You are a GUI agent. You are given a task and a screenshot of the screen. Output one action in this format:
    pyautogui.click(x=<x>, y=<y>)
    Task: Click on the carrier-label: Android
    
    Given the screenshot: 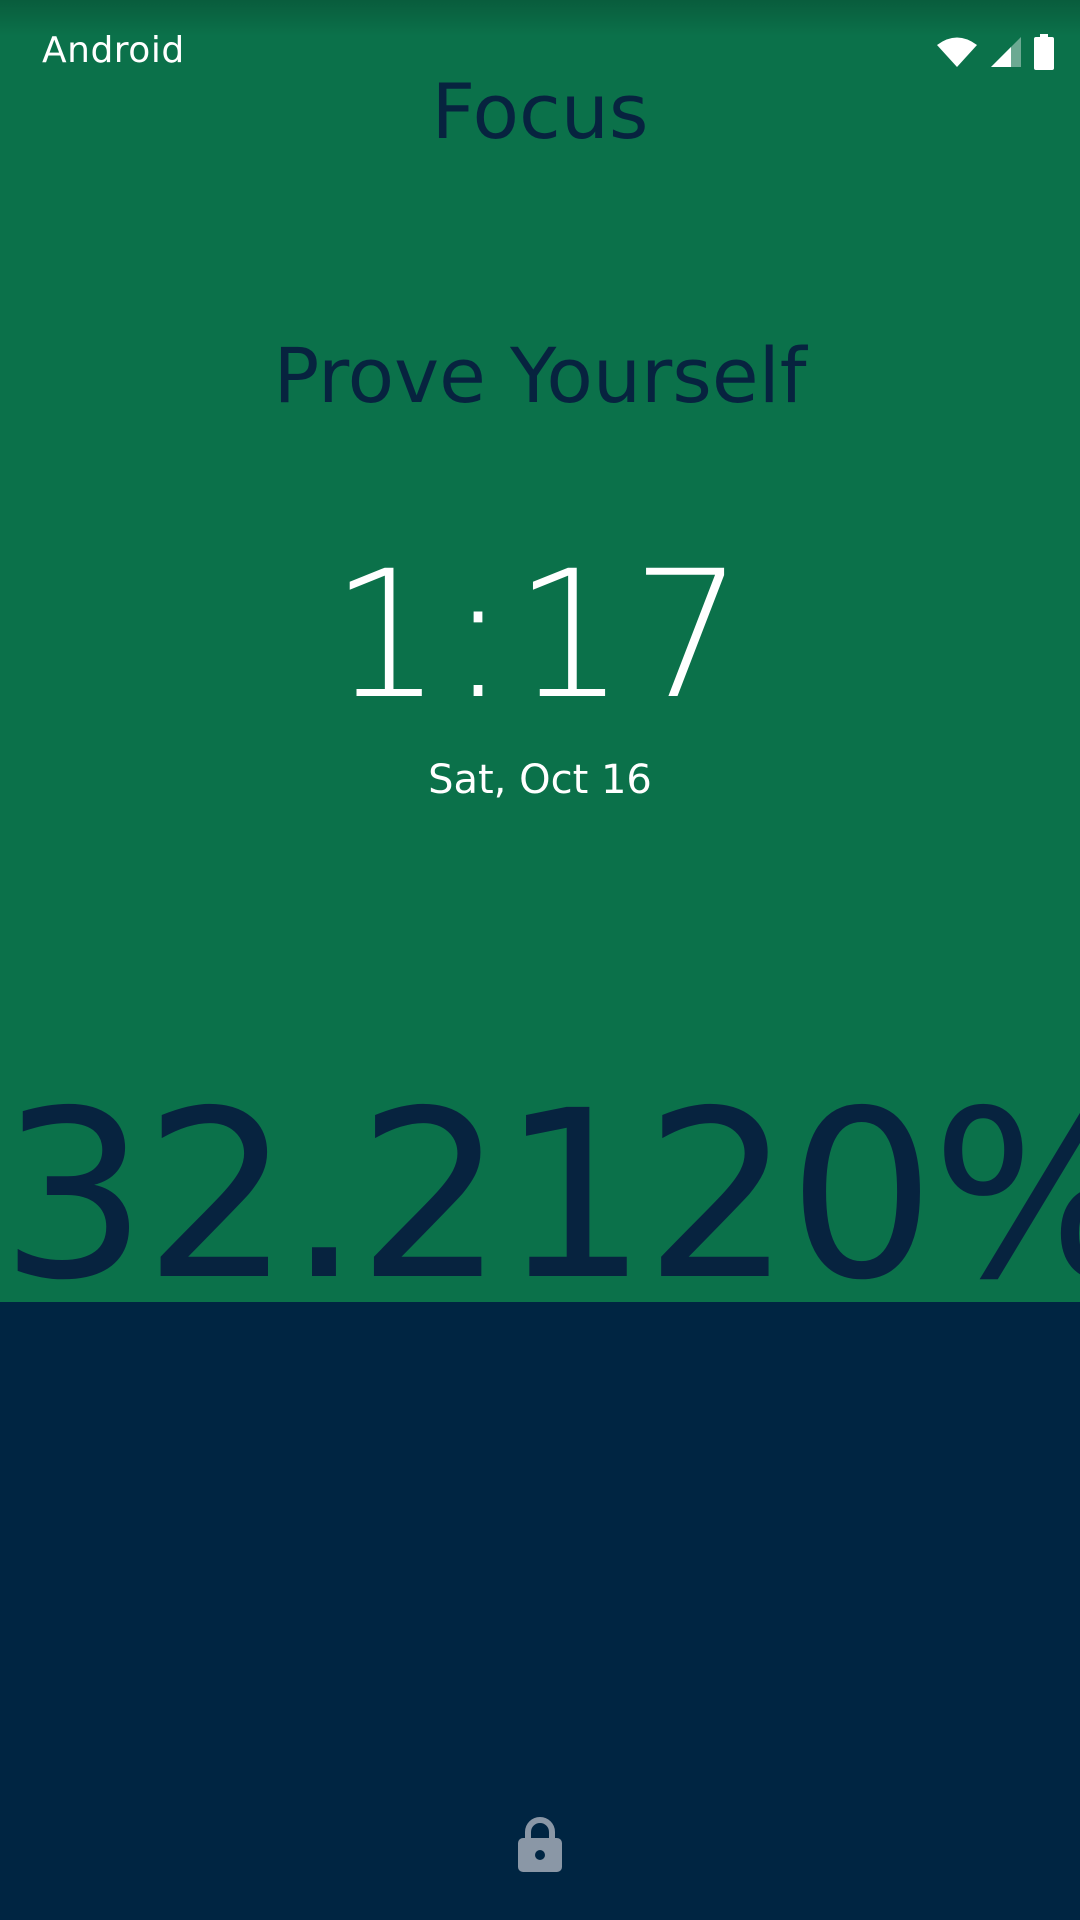 What is the action you would take?
    pyautogui.click(x=113, y=50)
    